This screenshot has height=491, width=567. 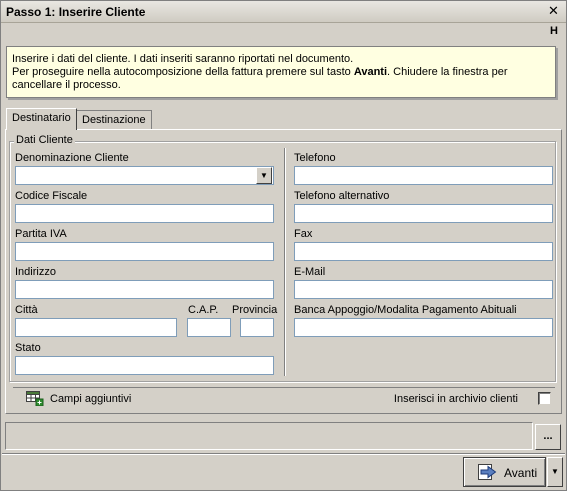 What do you see at coordinates (303, 234) in the screenshot?
I see `fax-label: Fax` at bounding box center [303, 234].